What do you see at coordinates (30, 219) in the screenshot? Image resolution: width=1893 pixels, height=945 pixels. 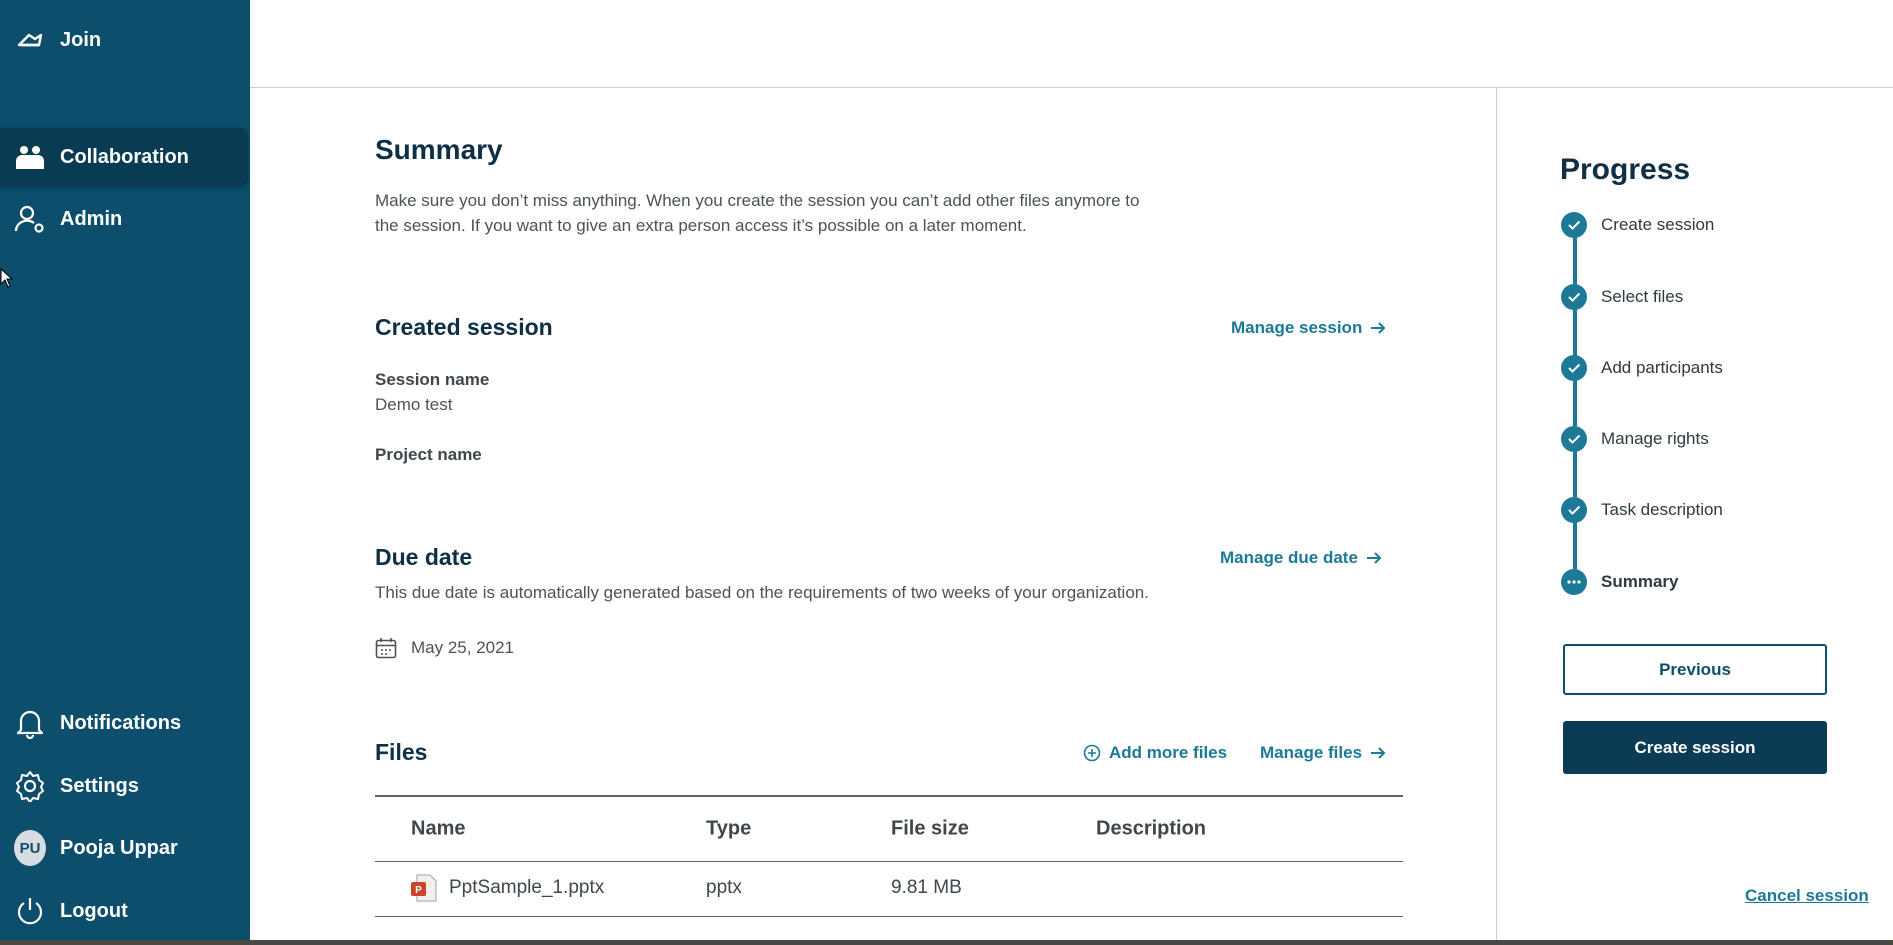 I see `admin-user-icon` at bounding box center [30, 219].